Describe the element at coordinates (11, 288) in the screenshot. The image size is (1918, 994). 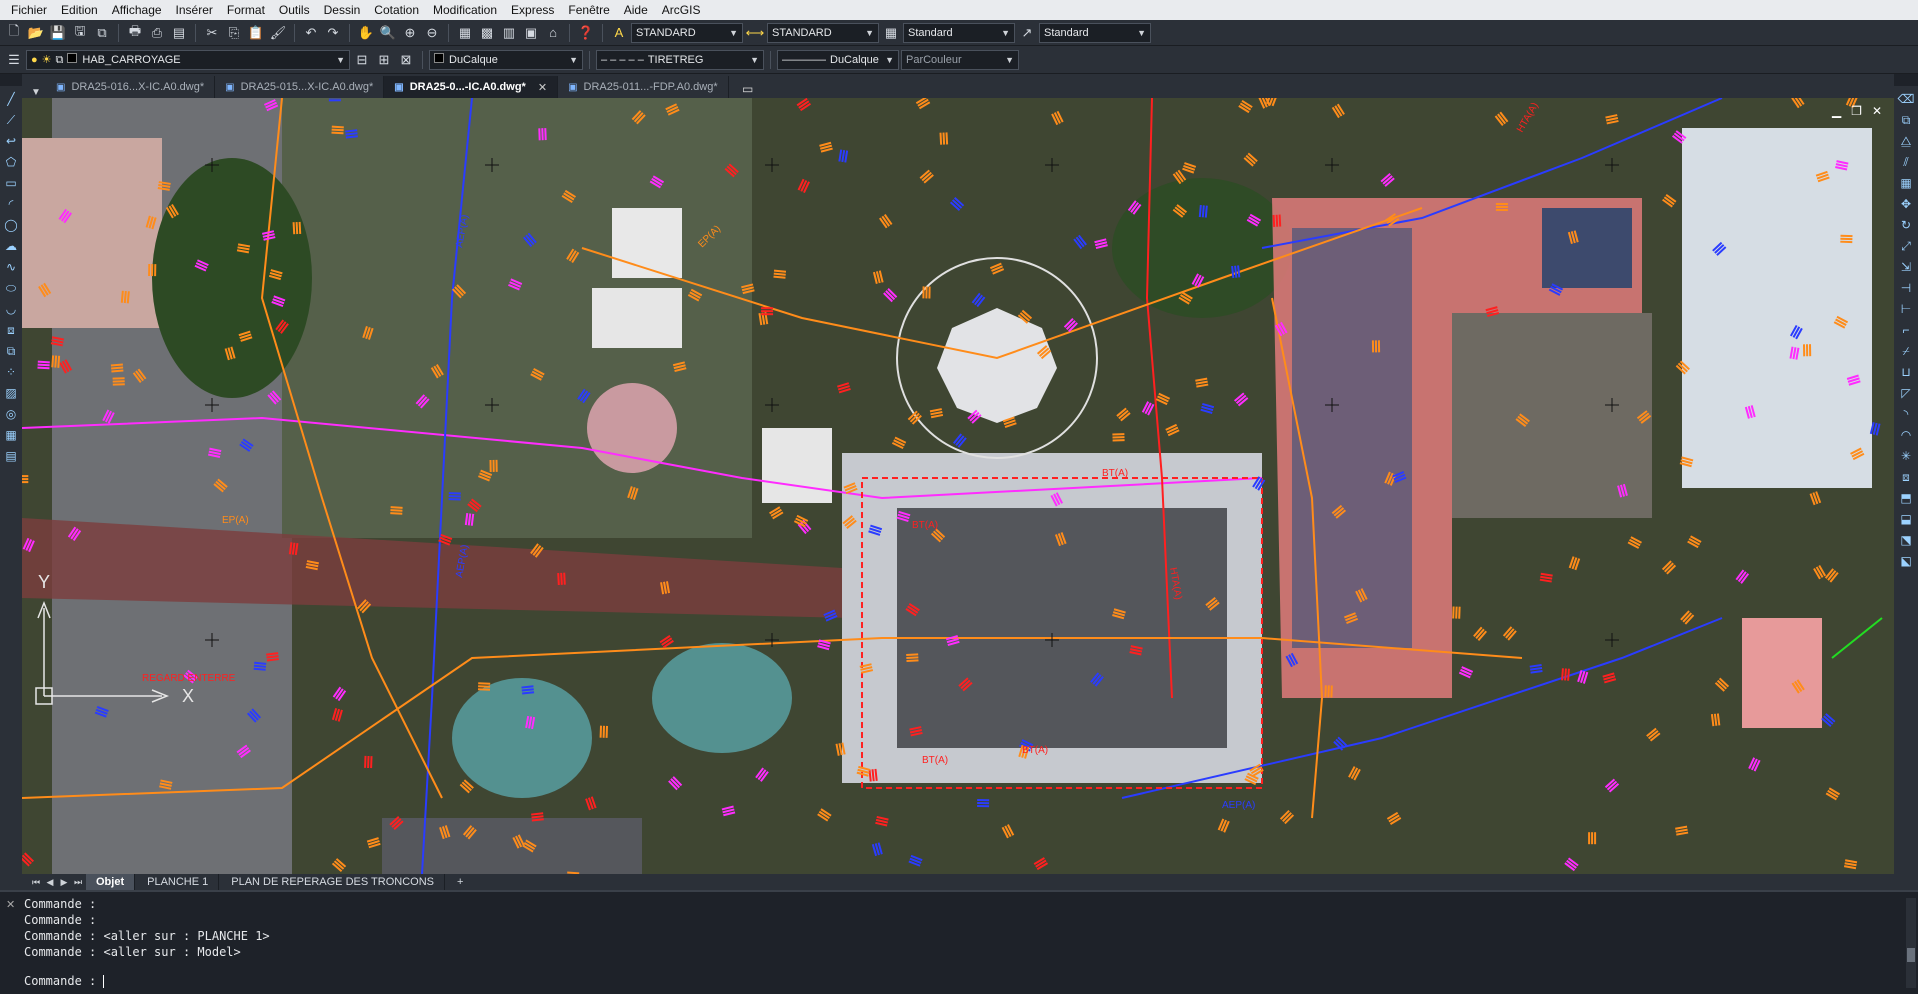
I see `ellipse-icon: ⬭` at that location.